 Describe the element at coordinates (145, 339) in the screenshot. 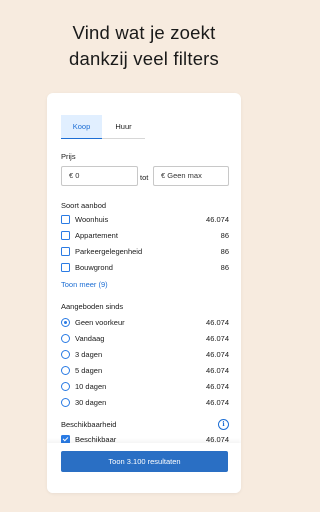

I see `since-option-vandaag: Vandaag 46.074` at that location.